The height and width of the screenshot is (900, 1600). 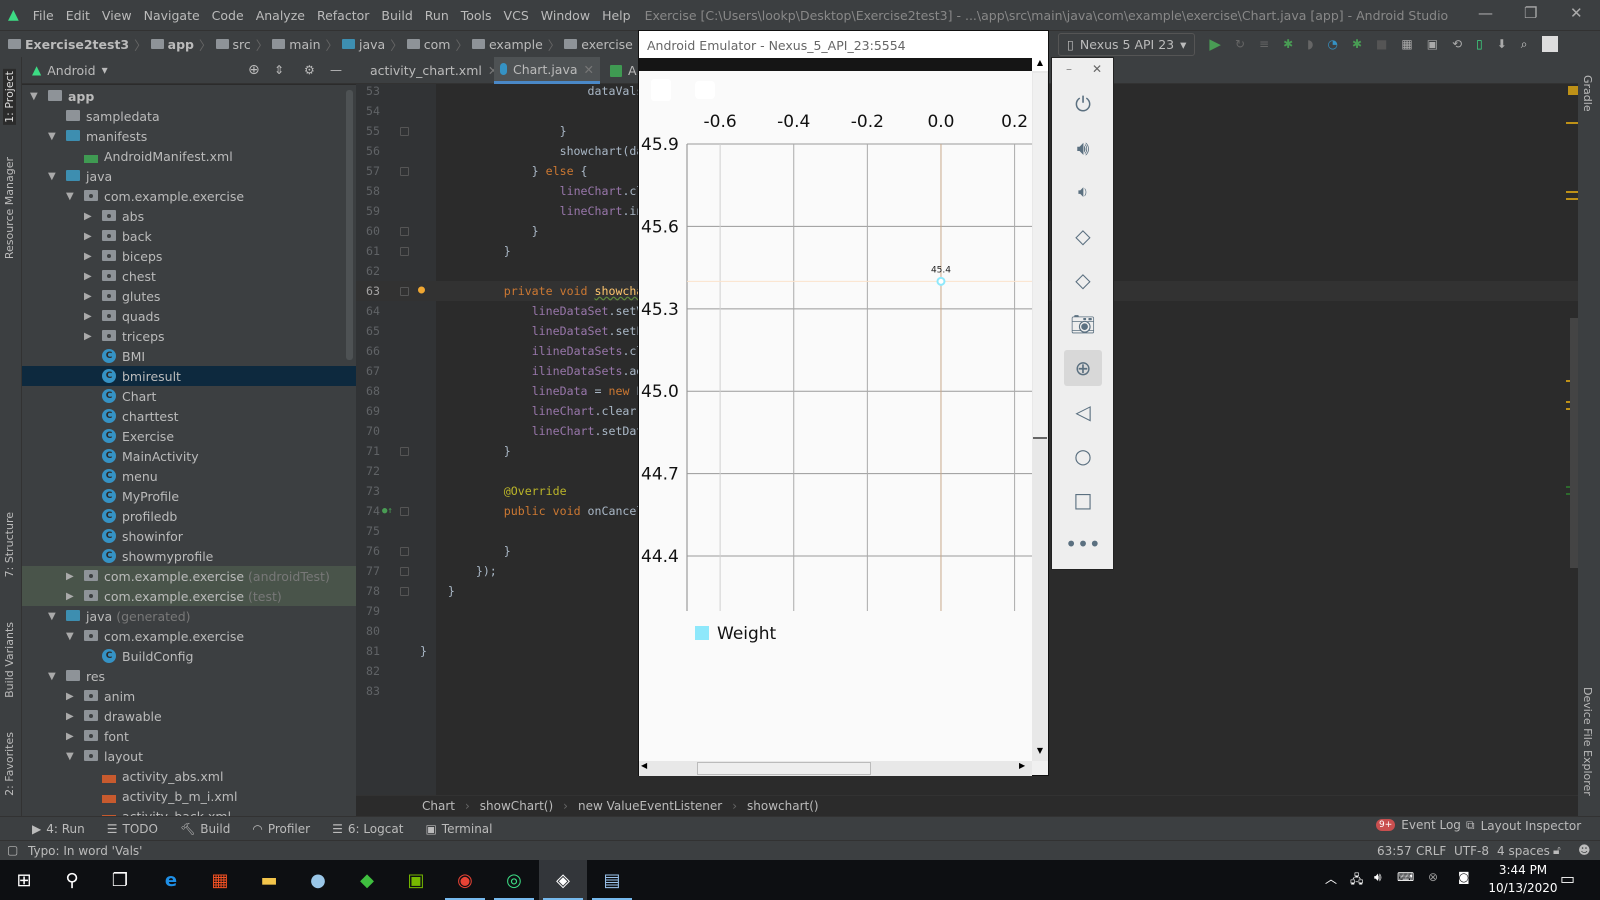 What do you see at coordinates (438, 806) in the screenshot?
I see `code-breadcrumb-item: Chart` at bounding box center [438, 806].